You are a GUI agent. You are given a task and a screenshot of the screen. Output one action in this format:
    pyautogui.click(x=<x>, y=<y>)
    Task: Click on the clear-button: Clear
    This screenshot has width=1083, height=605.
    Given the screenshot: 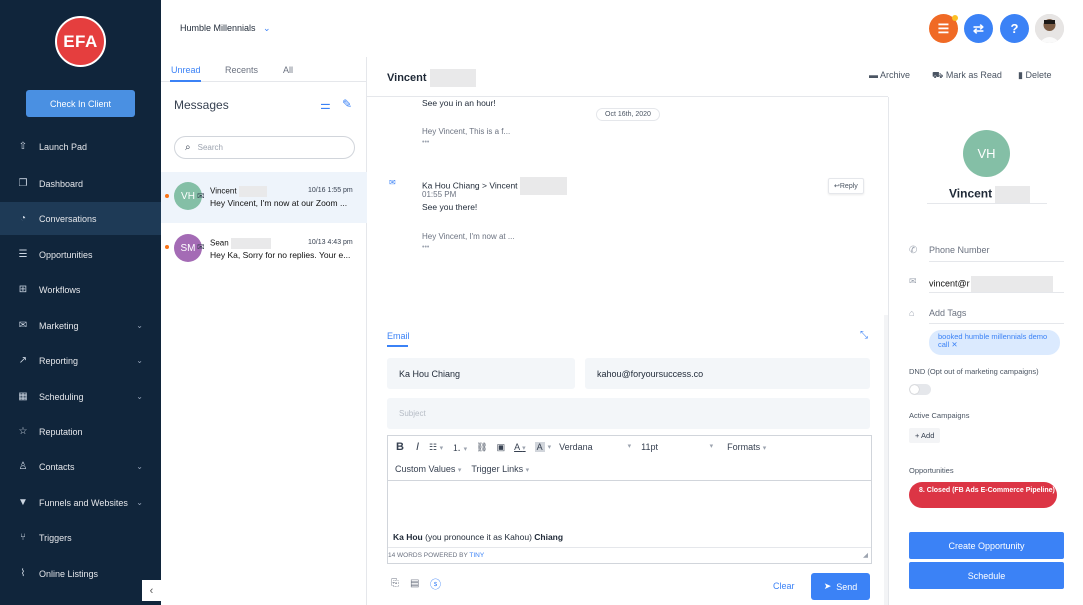 What is the action you would take?
    pyautogui.click(x=784, y=586)
    